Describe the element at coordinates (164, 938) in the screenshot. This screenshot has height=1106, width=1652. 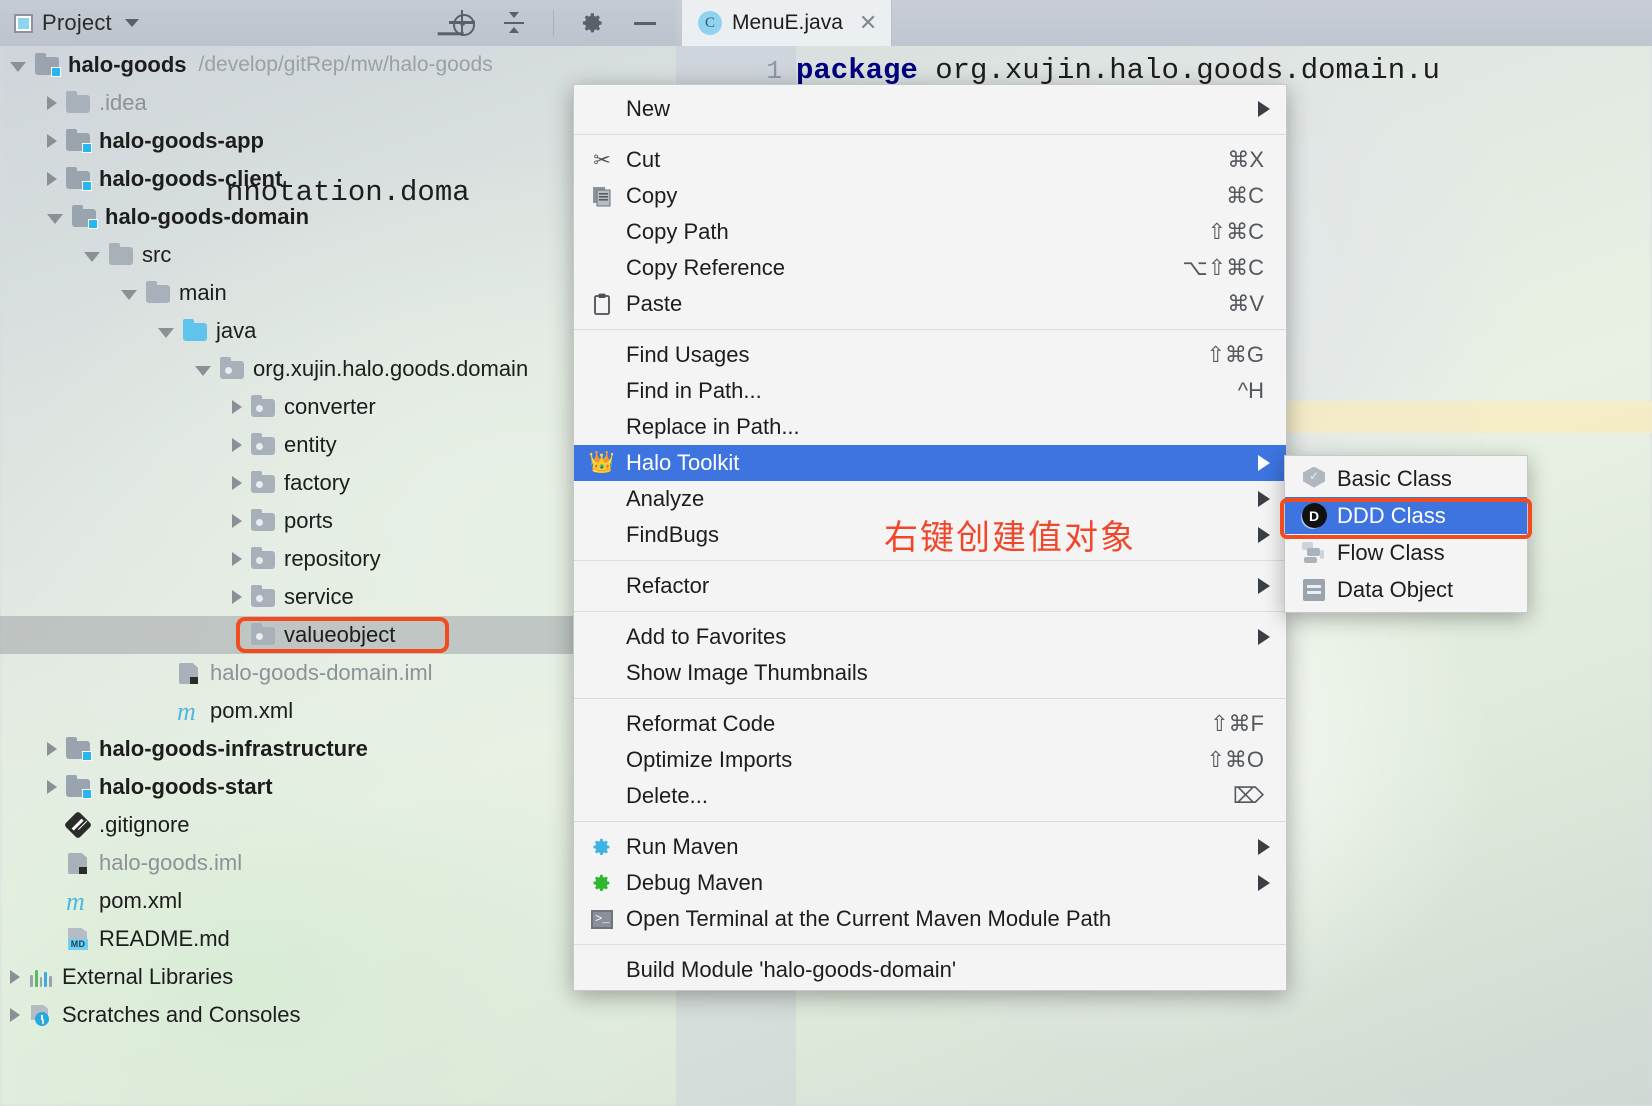
I see `tree-item-label: README.md` at that location.